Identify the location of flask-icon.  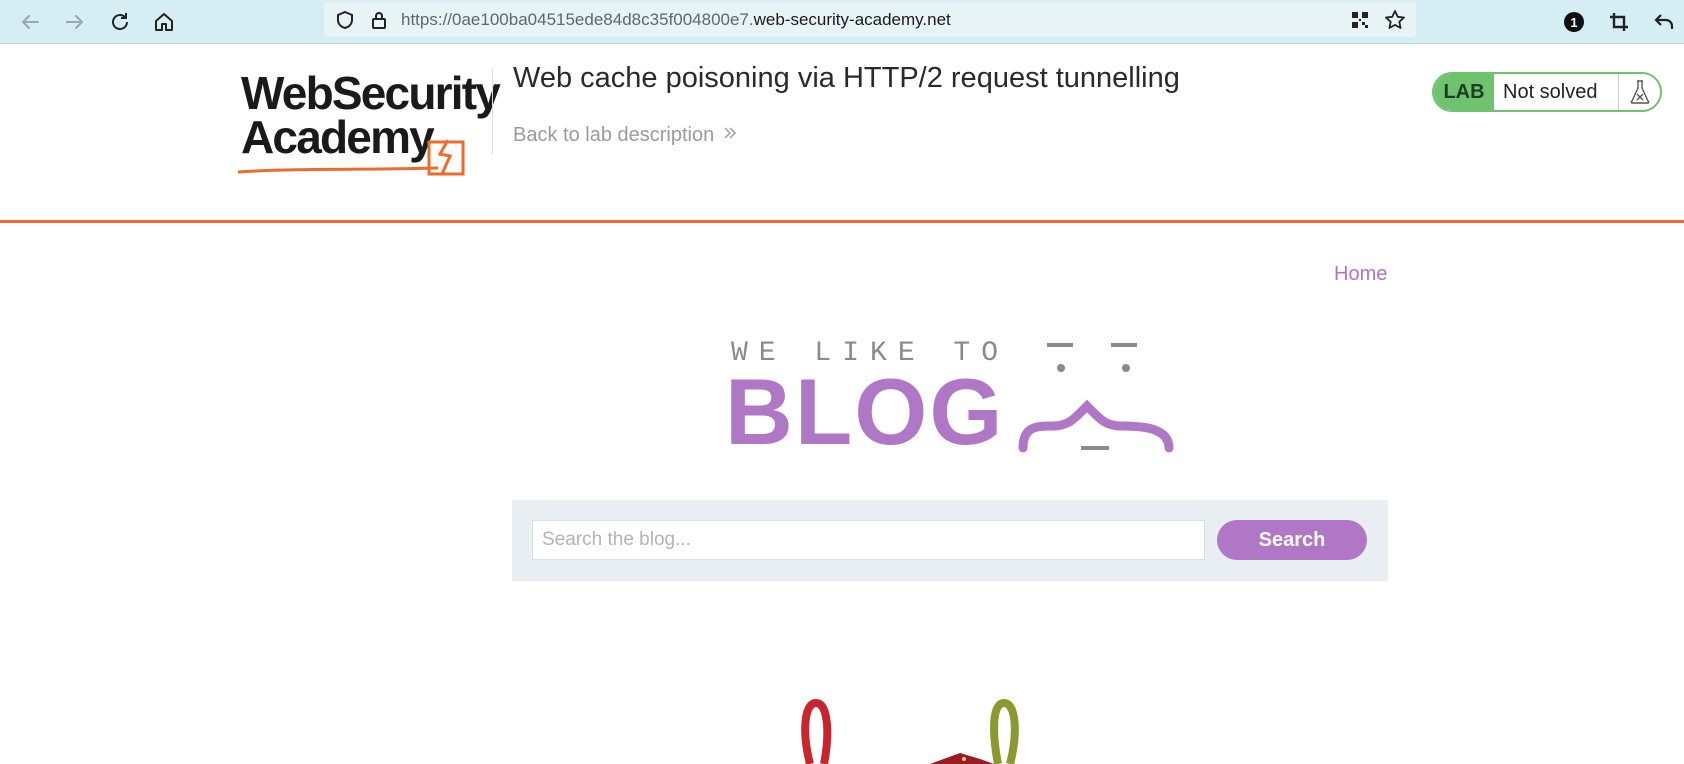
(1639, 92).